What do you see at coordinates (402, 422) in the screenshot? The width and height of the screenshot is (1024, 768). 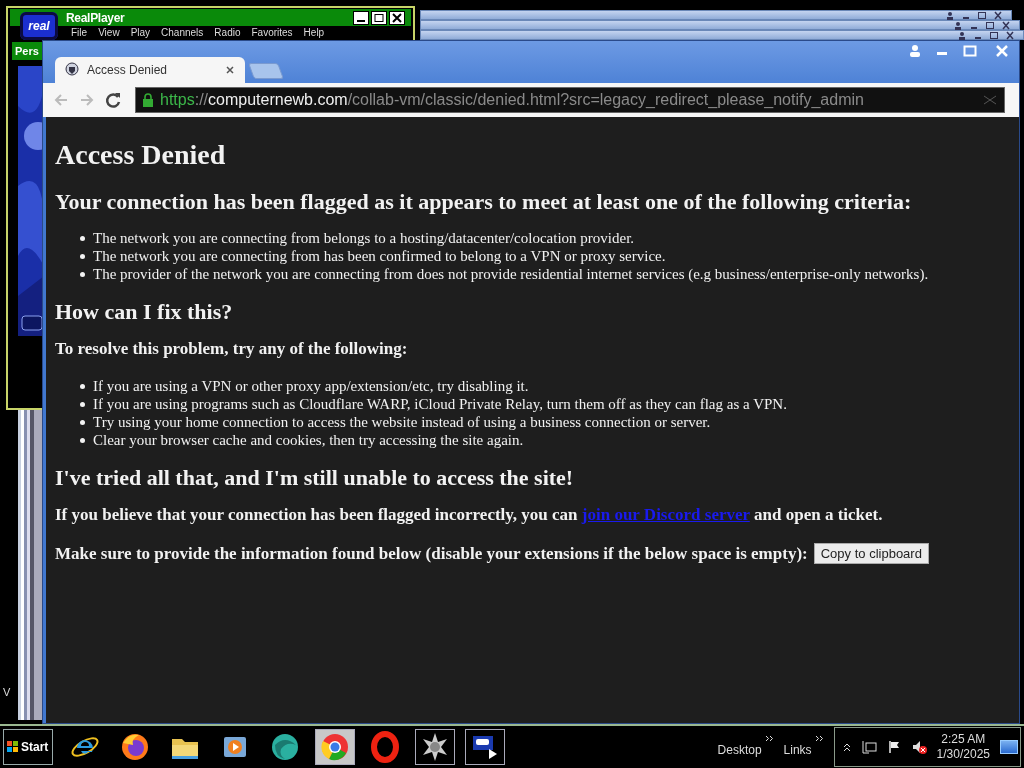 I see `list-item: Try using your home connection to access the website instead of using a business connection or server.` at bounding box center [402, 422].